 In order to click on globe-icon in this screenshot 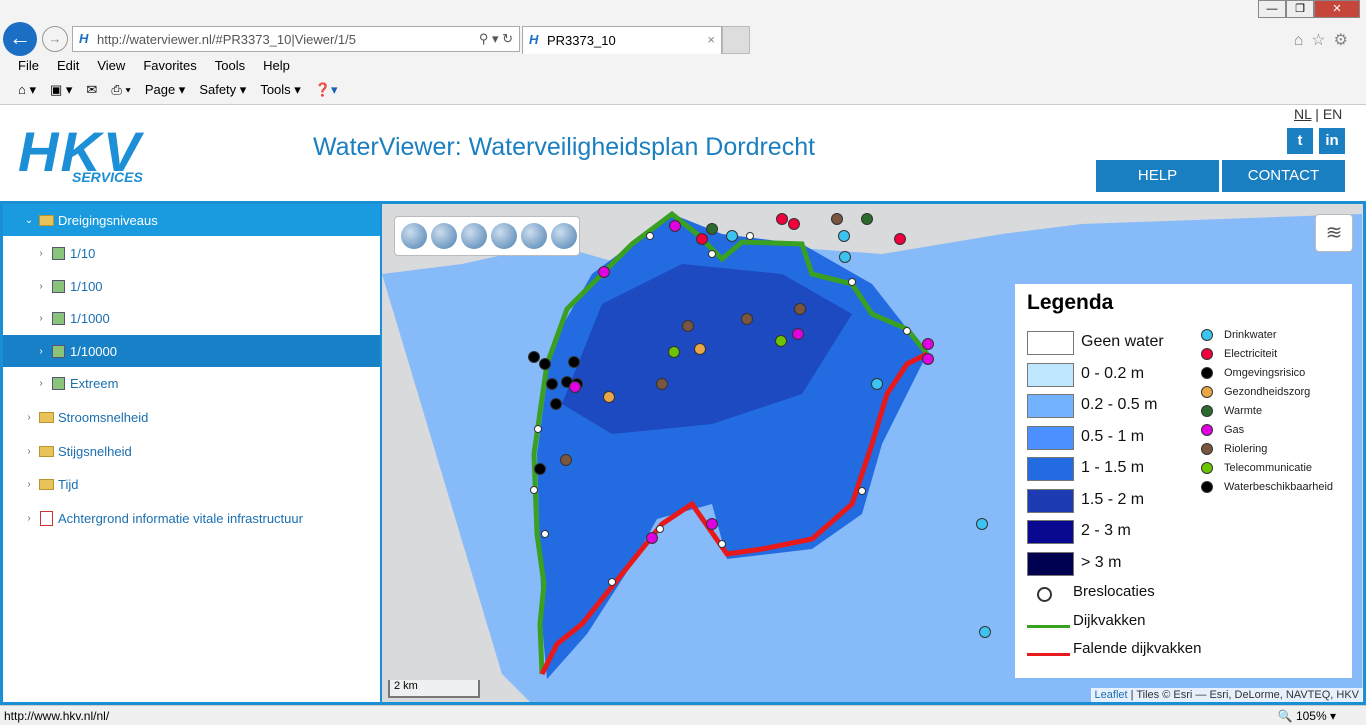, I will do `click(474, 236)`.